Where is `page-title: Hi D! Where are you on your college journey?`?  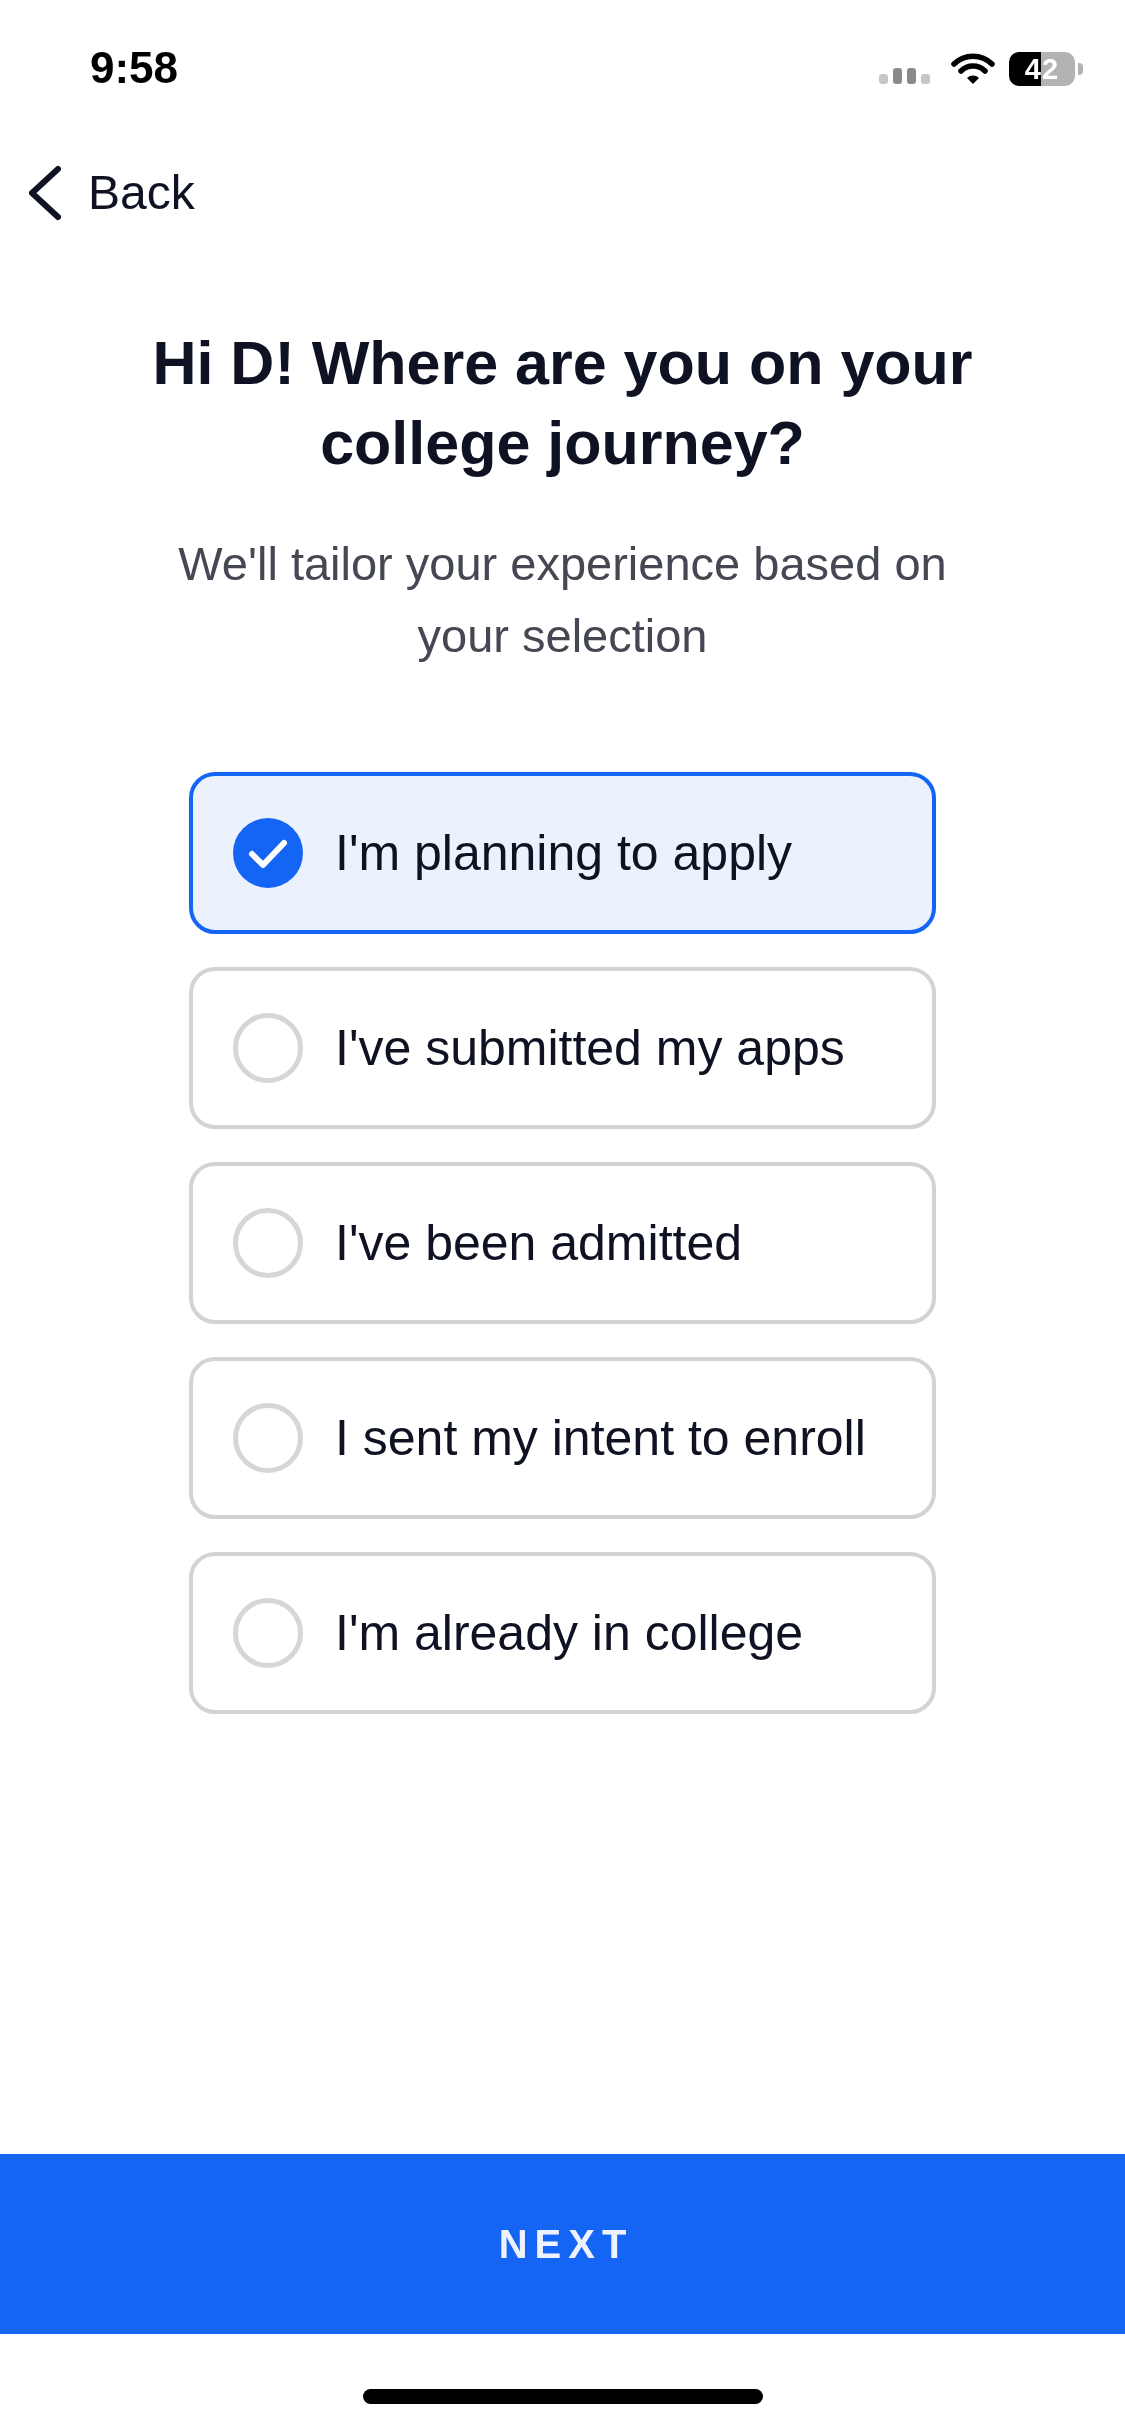
page-title: Hi D! Where are you on your college journey? is located at coordinates (562, 403).